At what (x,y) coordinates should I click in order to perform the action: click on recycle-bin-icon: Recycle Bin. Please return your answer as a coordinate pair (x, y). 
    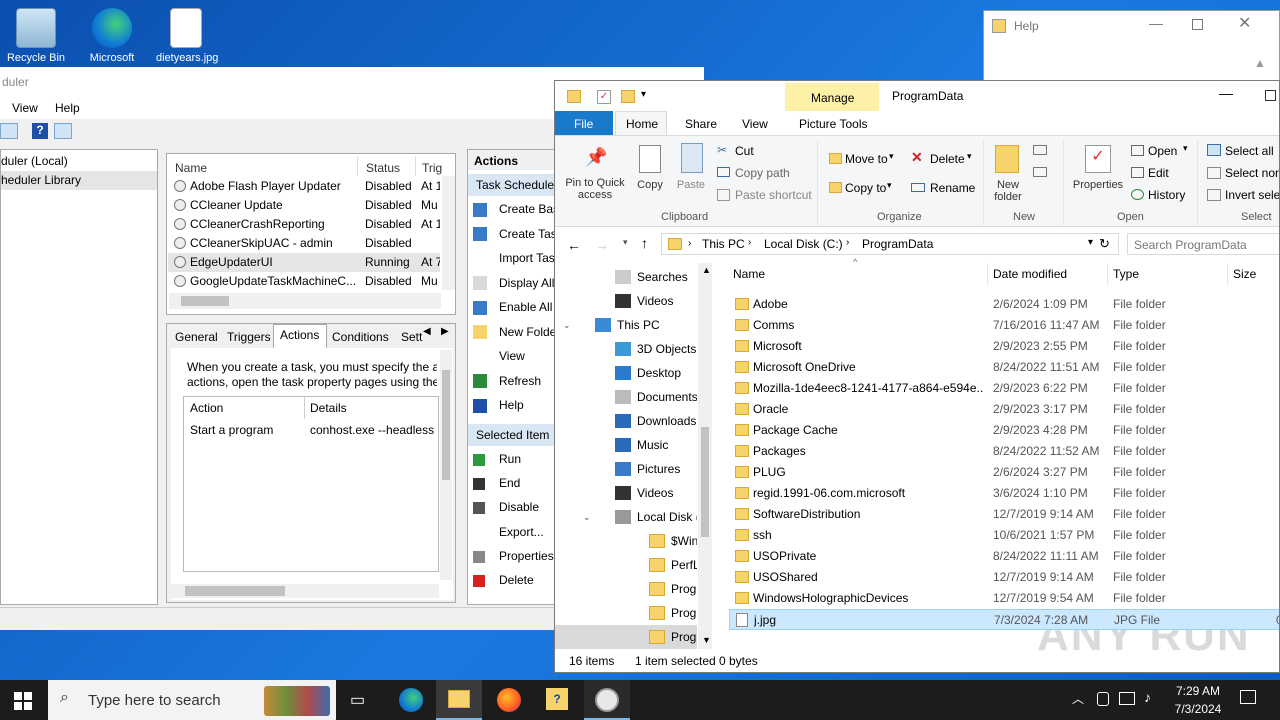
    Looking at the image, I should click on (36, 32).